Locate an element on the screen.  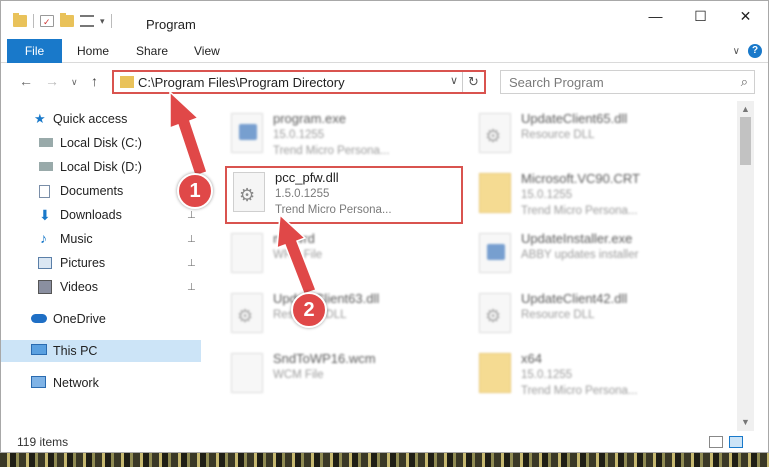
star-icon: ★ is located at coordinates (40, 118).